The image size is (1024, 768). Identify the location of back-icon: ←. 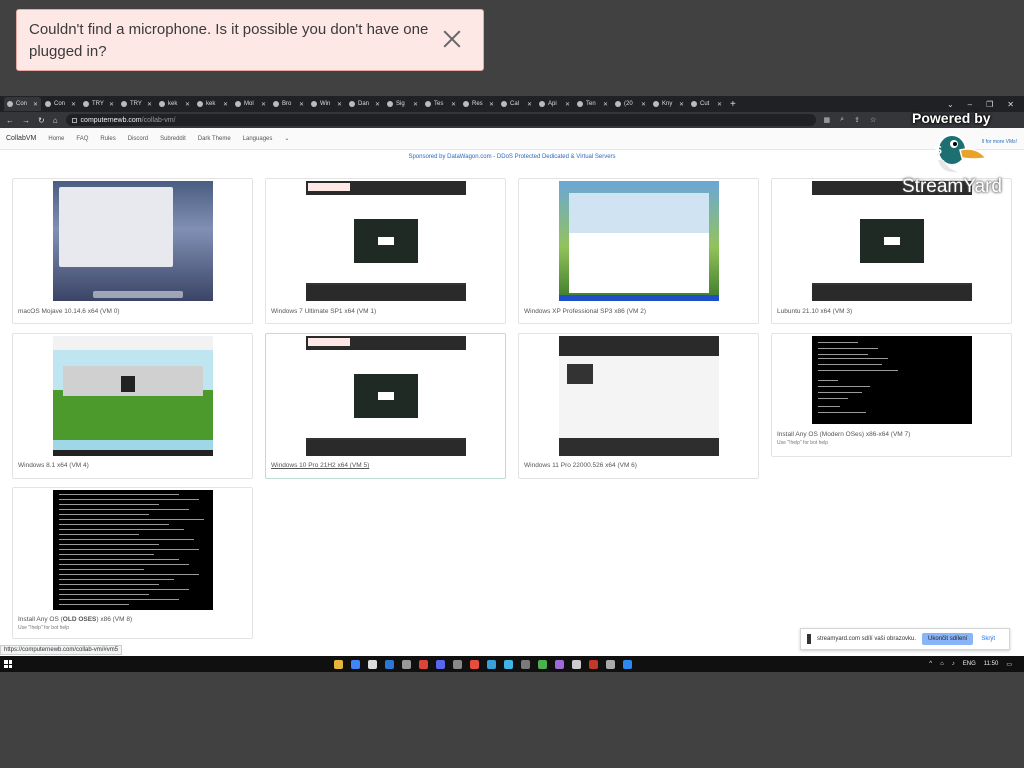
(10, 120).